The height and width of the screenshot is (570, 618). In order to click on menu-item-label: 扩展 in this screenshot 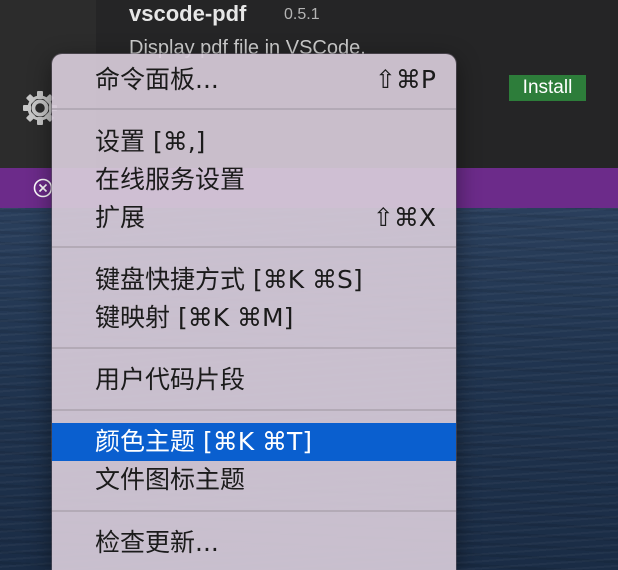, I will do `click(120, 217)`.